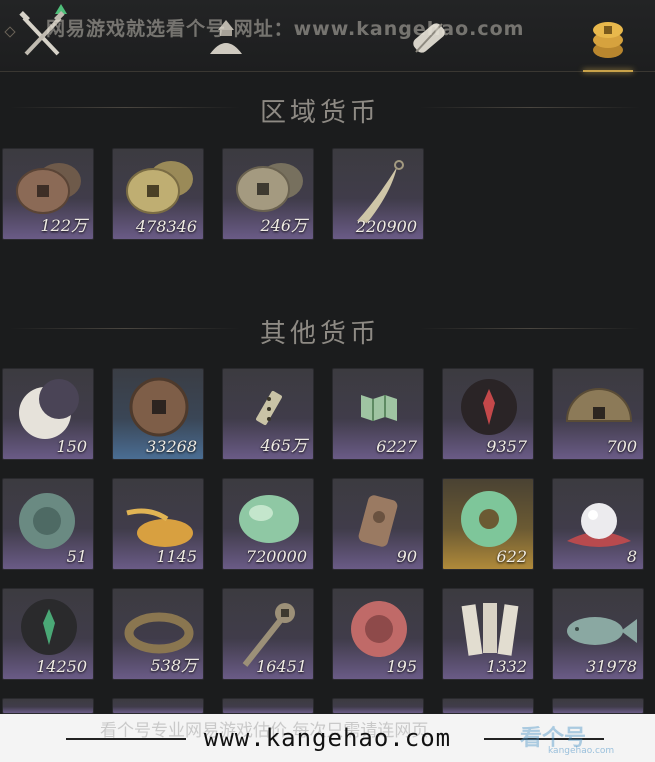  What do you see at coordinates (378, 634) in the screenshot?
I see `currency-item: 195` at bounding box center [378, 634].